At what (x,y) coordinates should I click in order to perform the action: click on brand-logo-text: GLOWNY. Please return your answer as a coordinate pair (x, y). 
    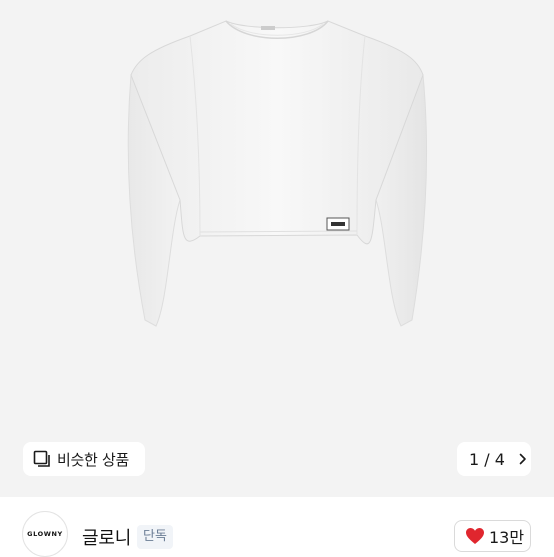
    Looking at the image, I should click on (45, 534).